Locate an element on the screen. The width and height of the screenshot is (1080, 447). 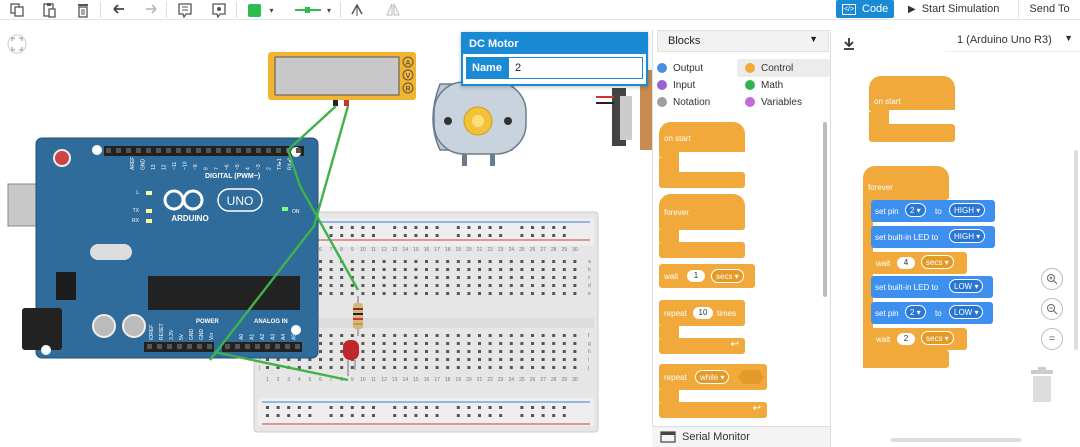
multimeter: A V R is located at coordinates (342, 79).